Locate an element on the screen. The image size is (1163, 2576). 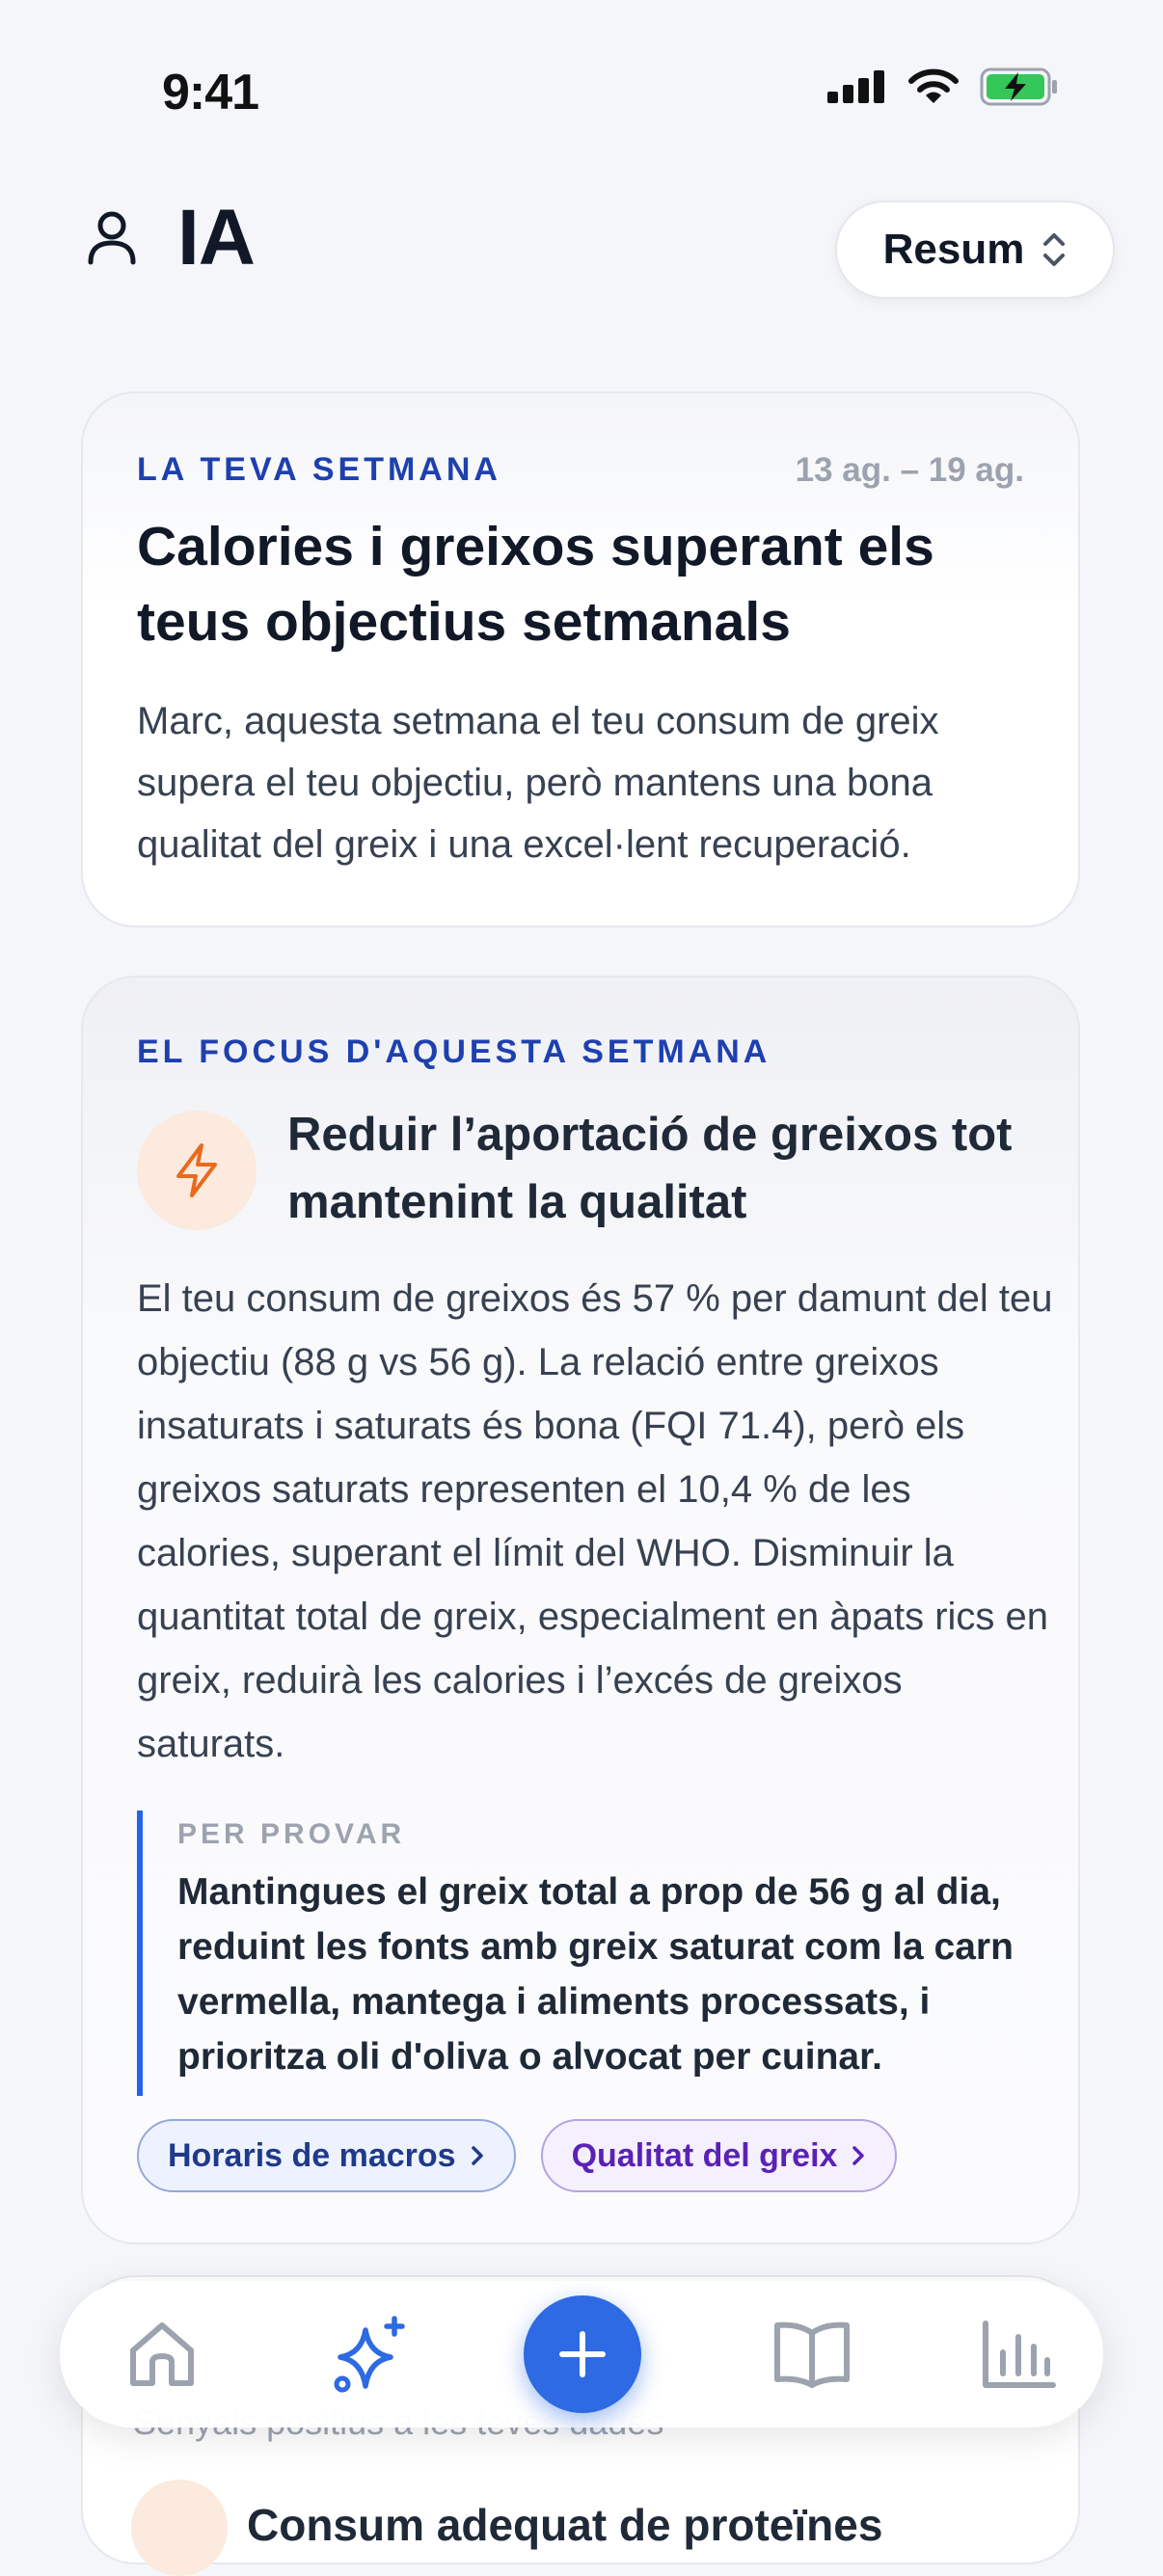
page-title: IA is located at coordinates (216, 238).